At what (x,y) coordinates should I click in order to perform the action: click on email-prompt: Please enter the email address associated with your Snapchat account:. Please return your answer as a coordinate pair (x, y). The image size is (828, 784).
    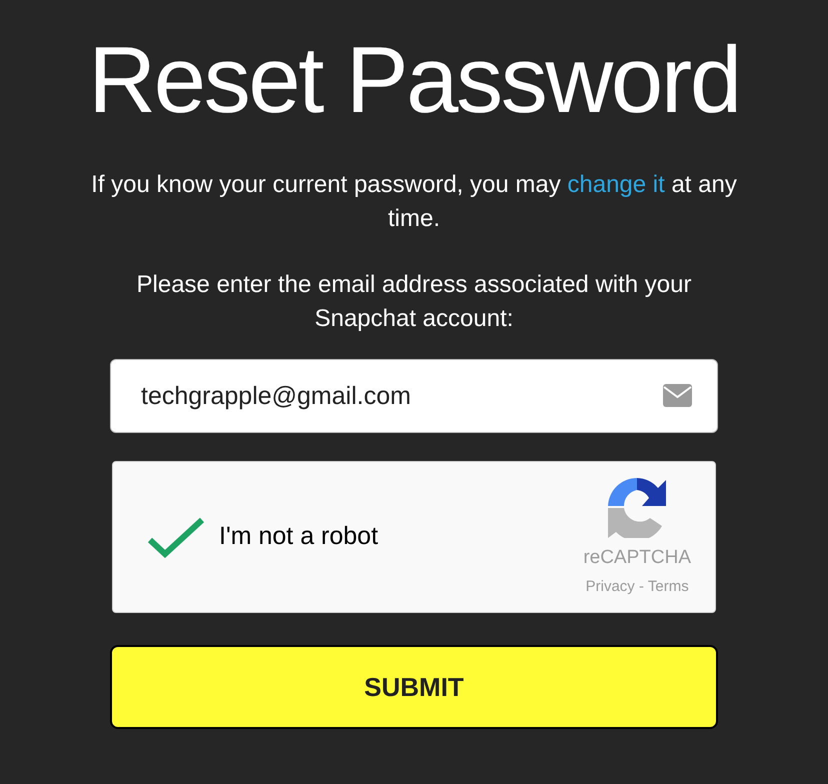
    Looking at the image, I should click on (414, 302).